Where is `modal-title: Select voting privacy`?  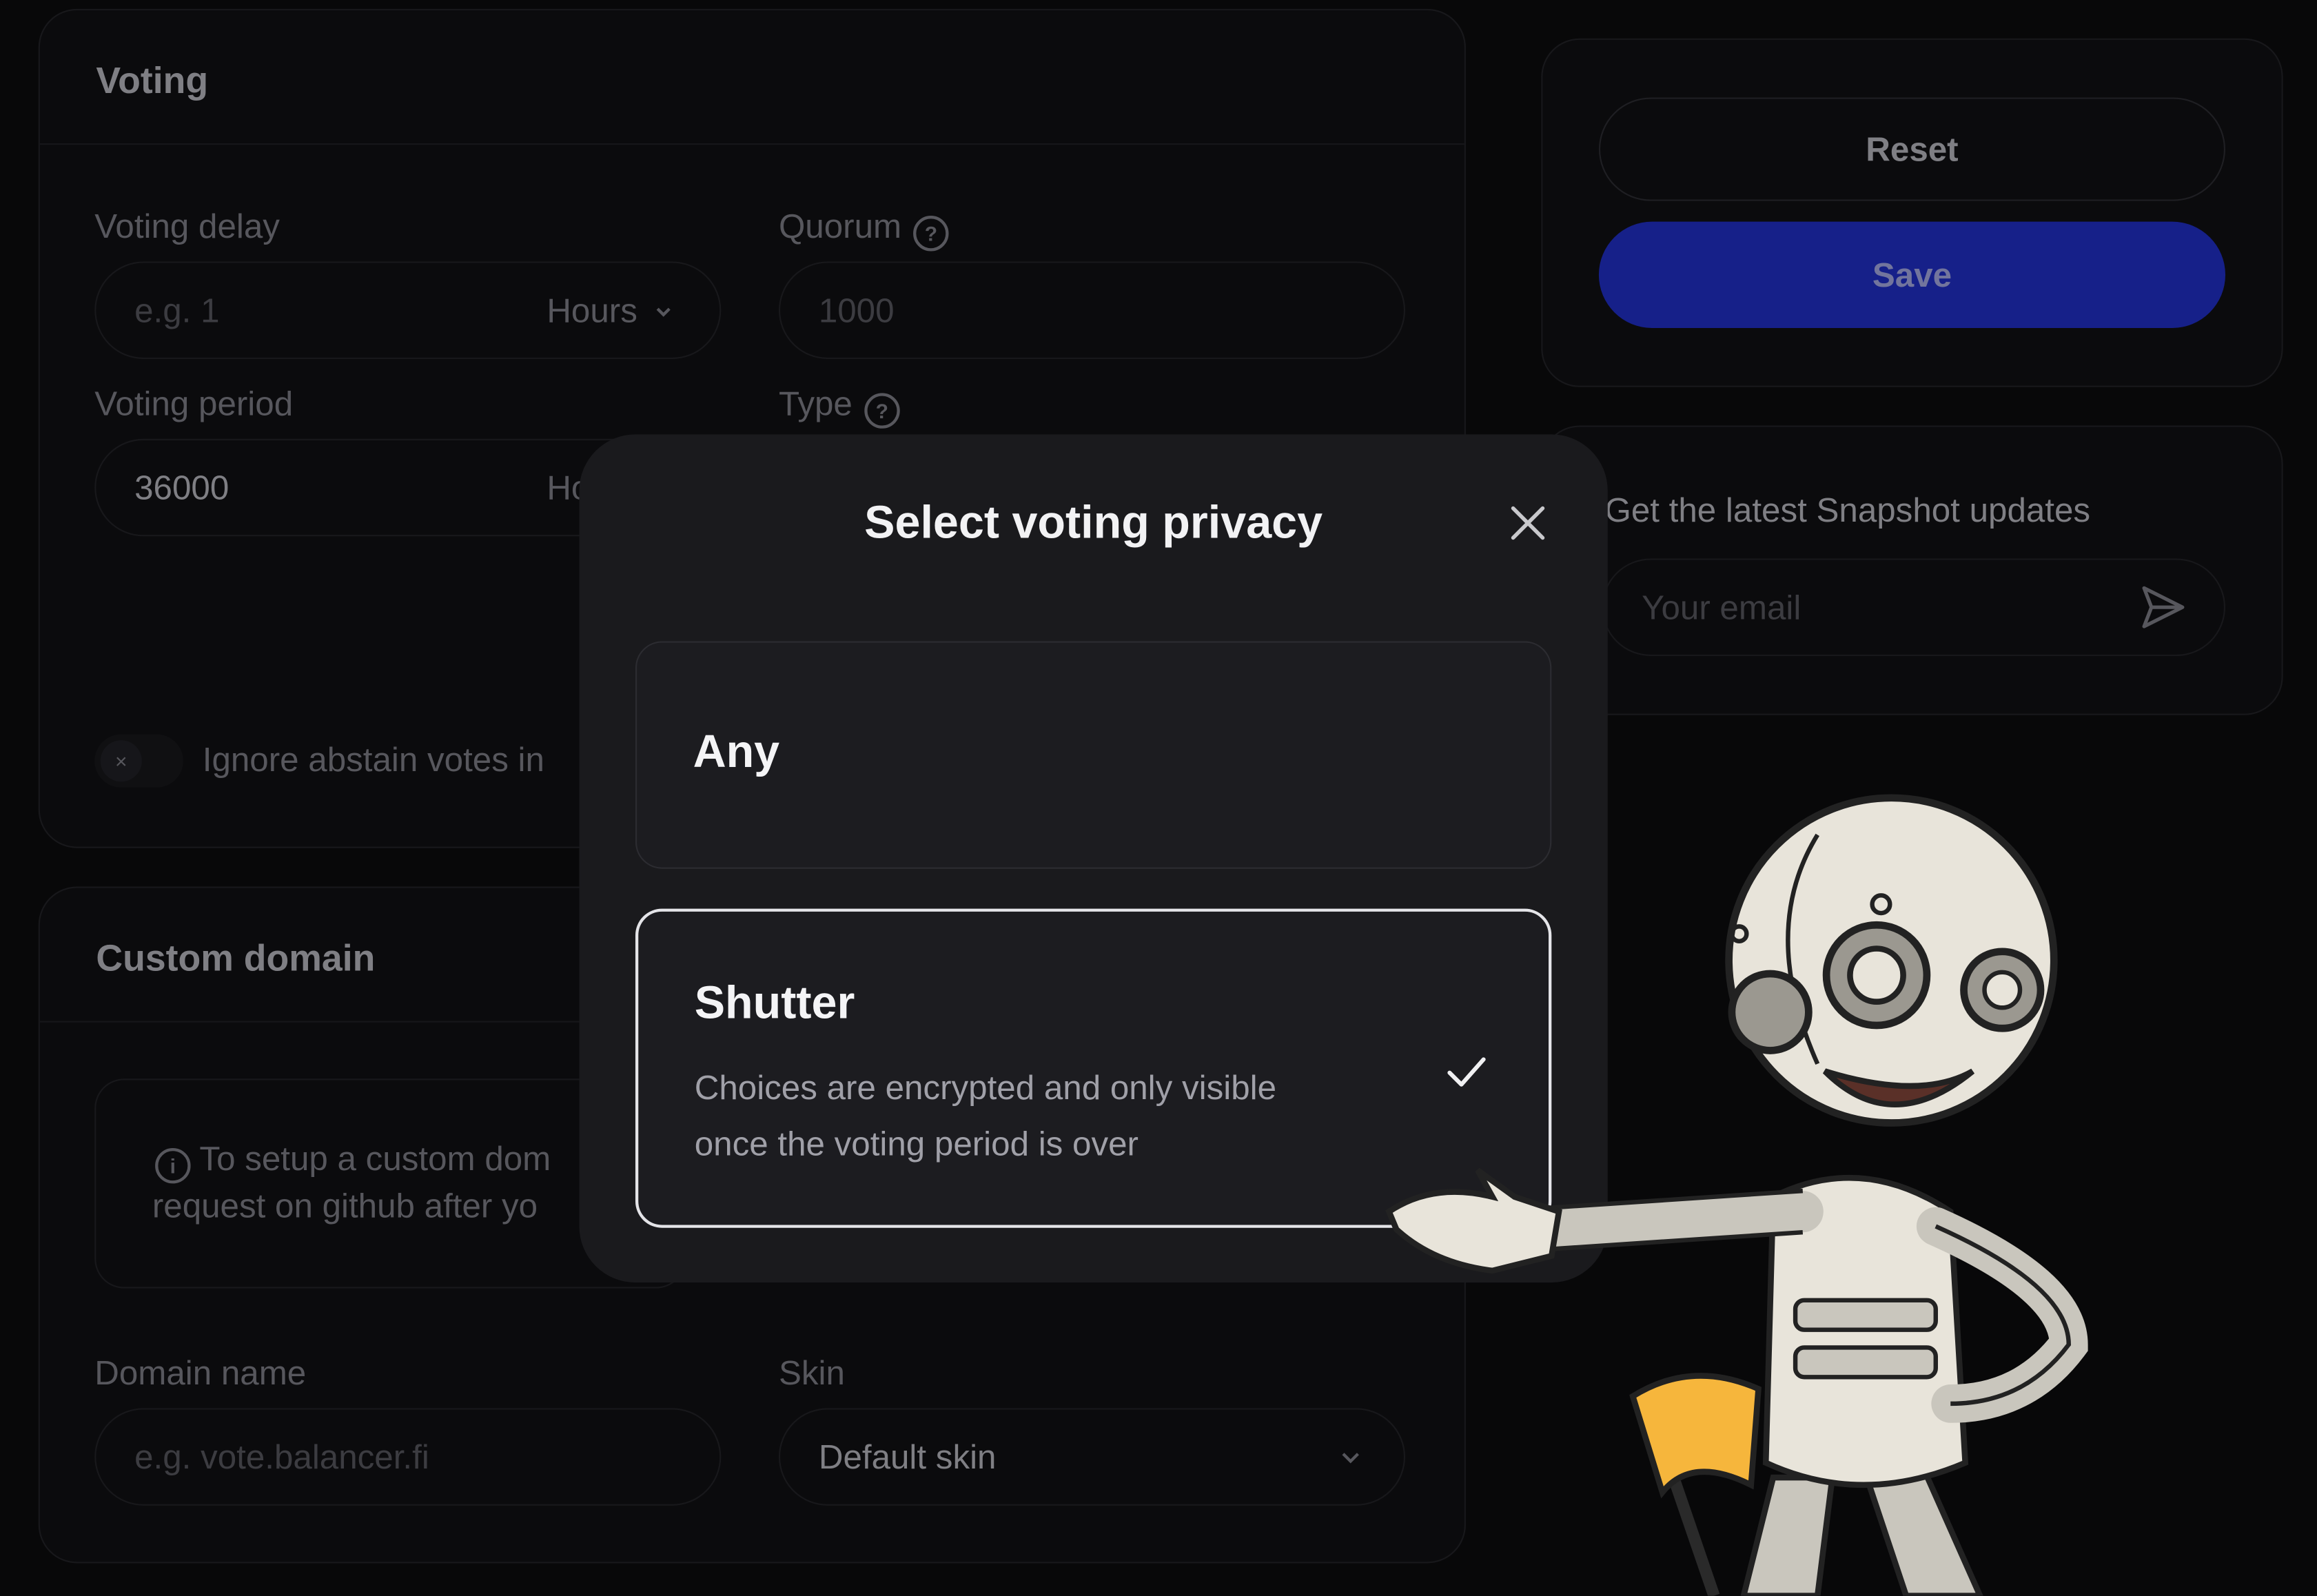
modal-title: Select voting privacy is located at coordinates (1093, 522).